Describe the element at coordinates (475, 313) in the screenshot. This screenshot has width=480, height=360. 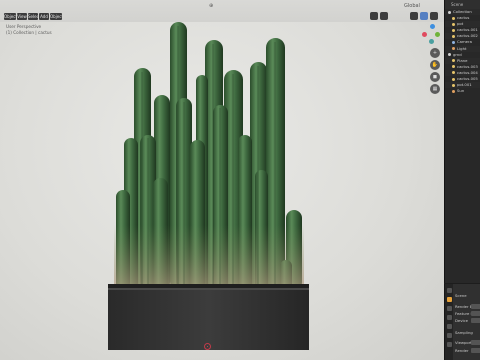
I see `feature-set-dropdown` at that location.